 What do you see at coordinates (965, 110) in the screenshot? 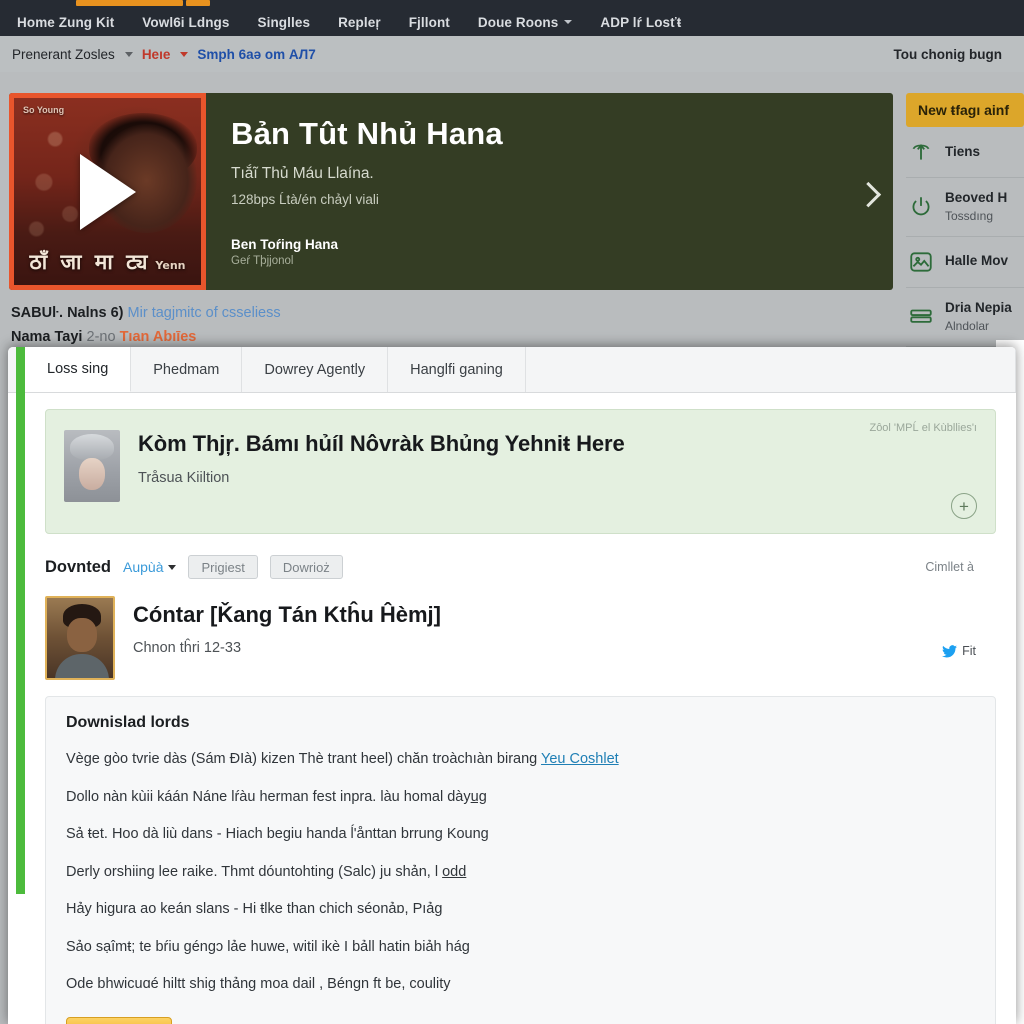
I see `new-item-button: New ŧfagı ainf` at bounding box center [965, 110].